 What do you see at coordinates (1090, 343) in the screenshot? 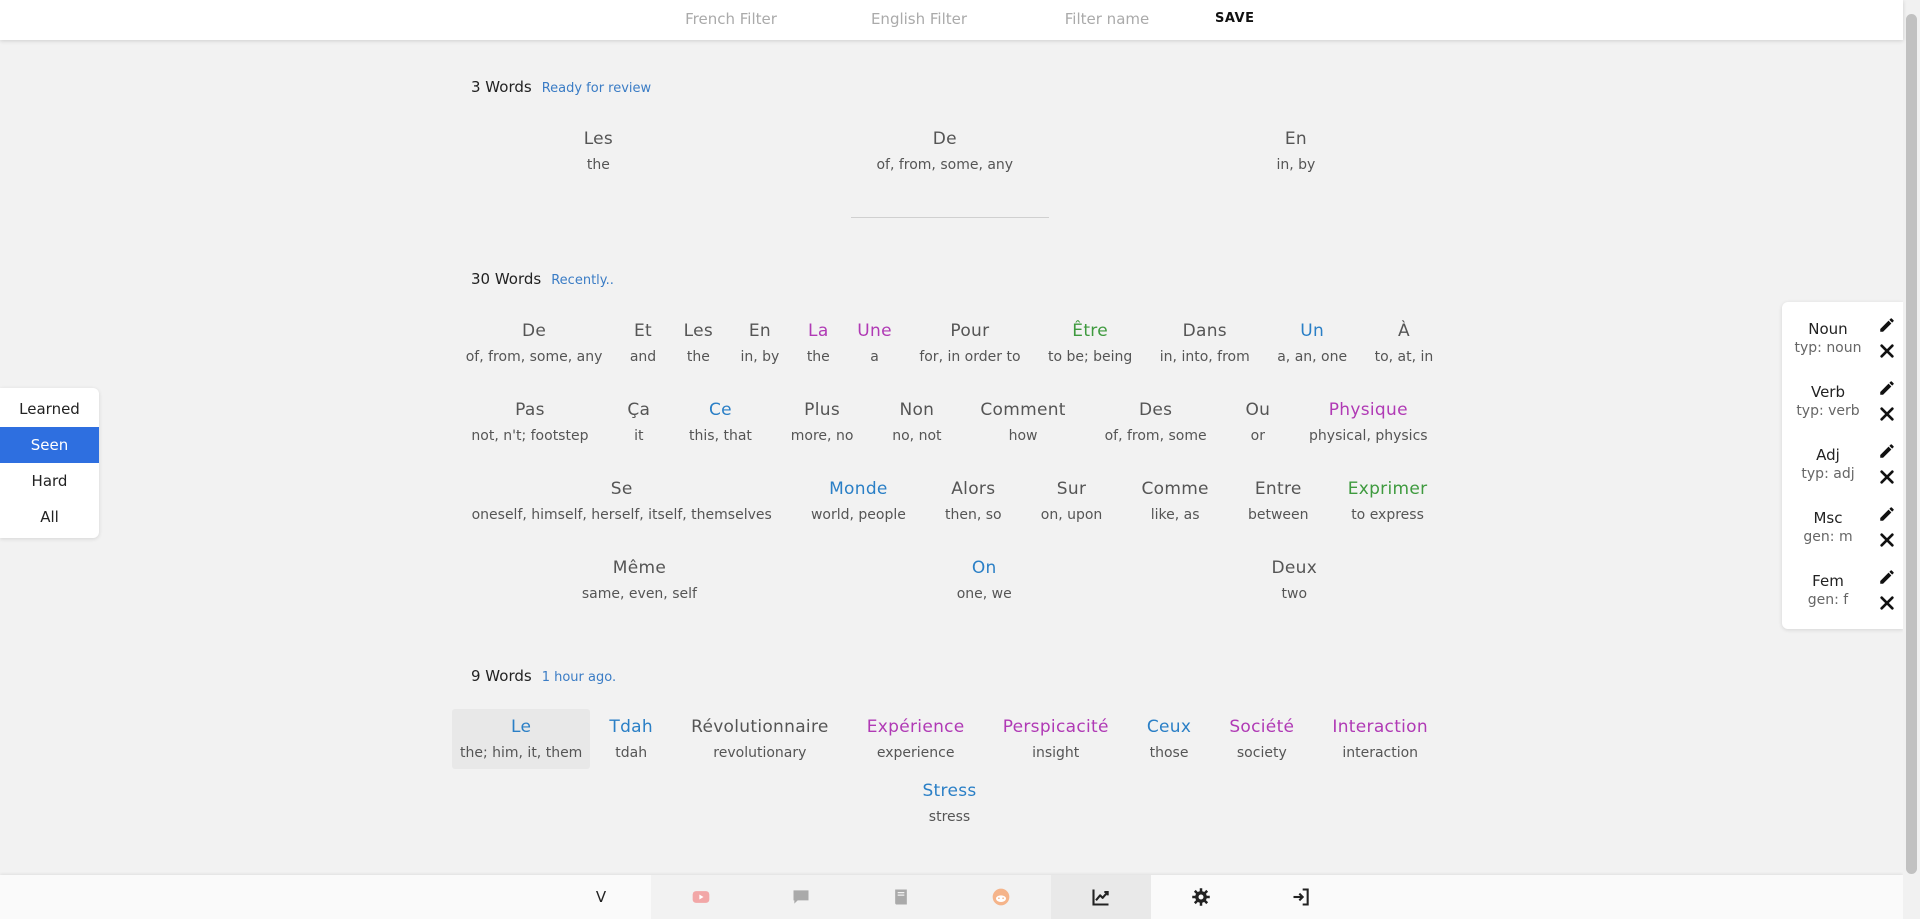
I see `word-card: Être to be; being` at bounding box center [1090, 343].